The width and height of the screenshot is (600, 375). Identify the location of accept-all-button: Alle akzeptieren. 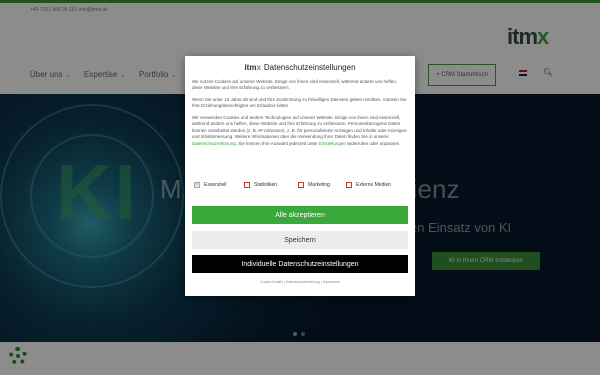
(300, 215).